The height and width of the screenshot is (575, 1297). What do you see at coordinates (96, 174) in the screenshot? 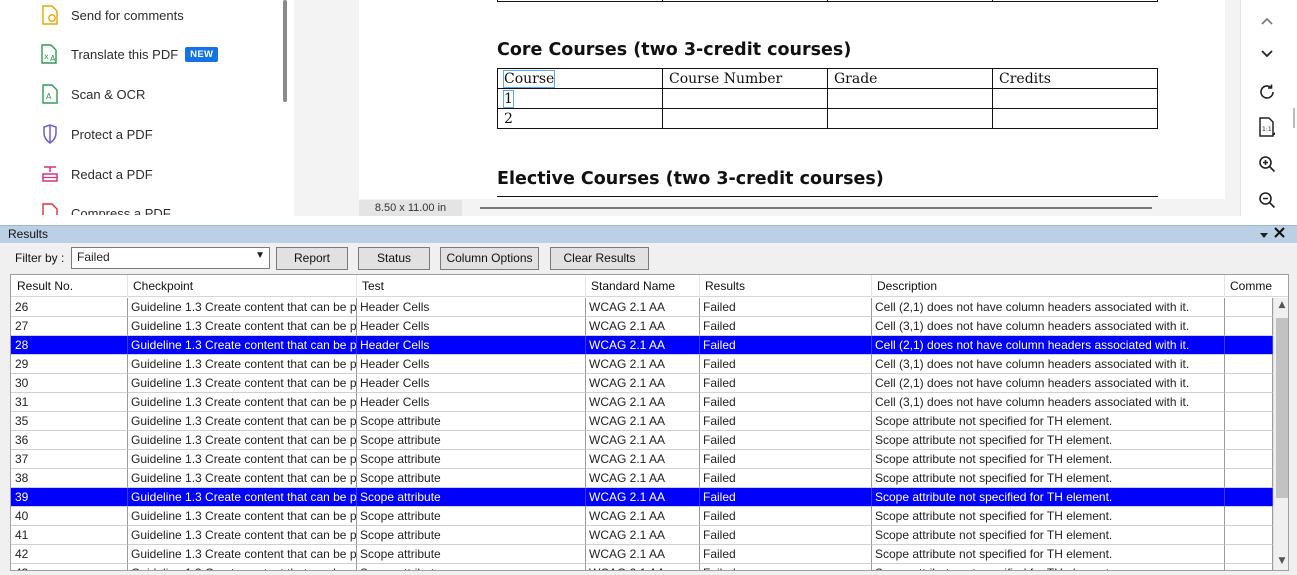
I see `tool-redact-pdf: Redact a PDF` at bounding box center [96, 174].